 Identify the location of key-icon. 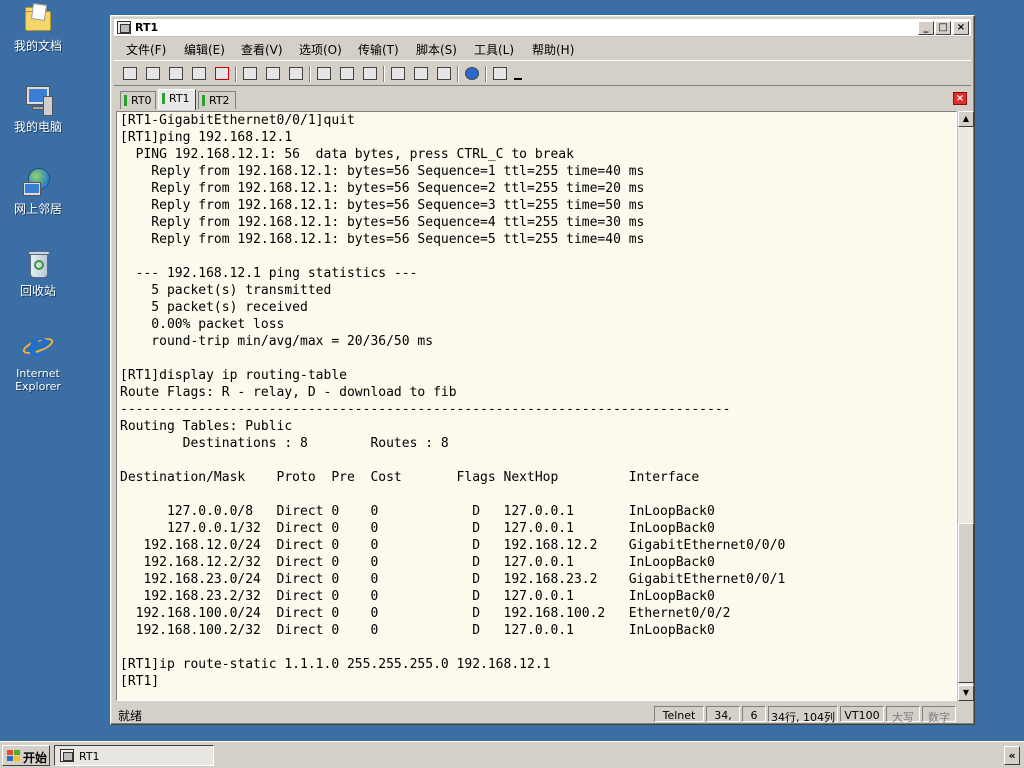
(444, 73).